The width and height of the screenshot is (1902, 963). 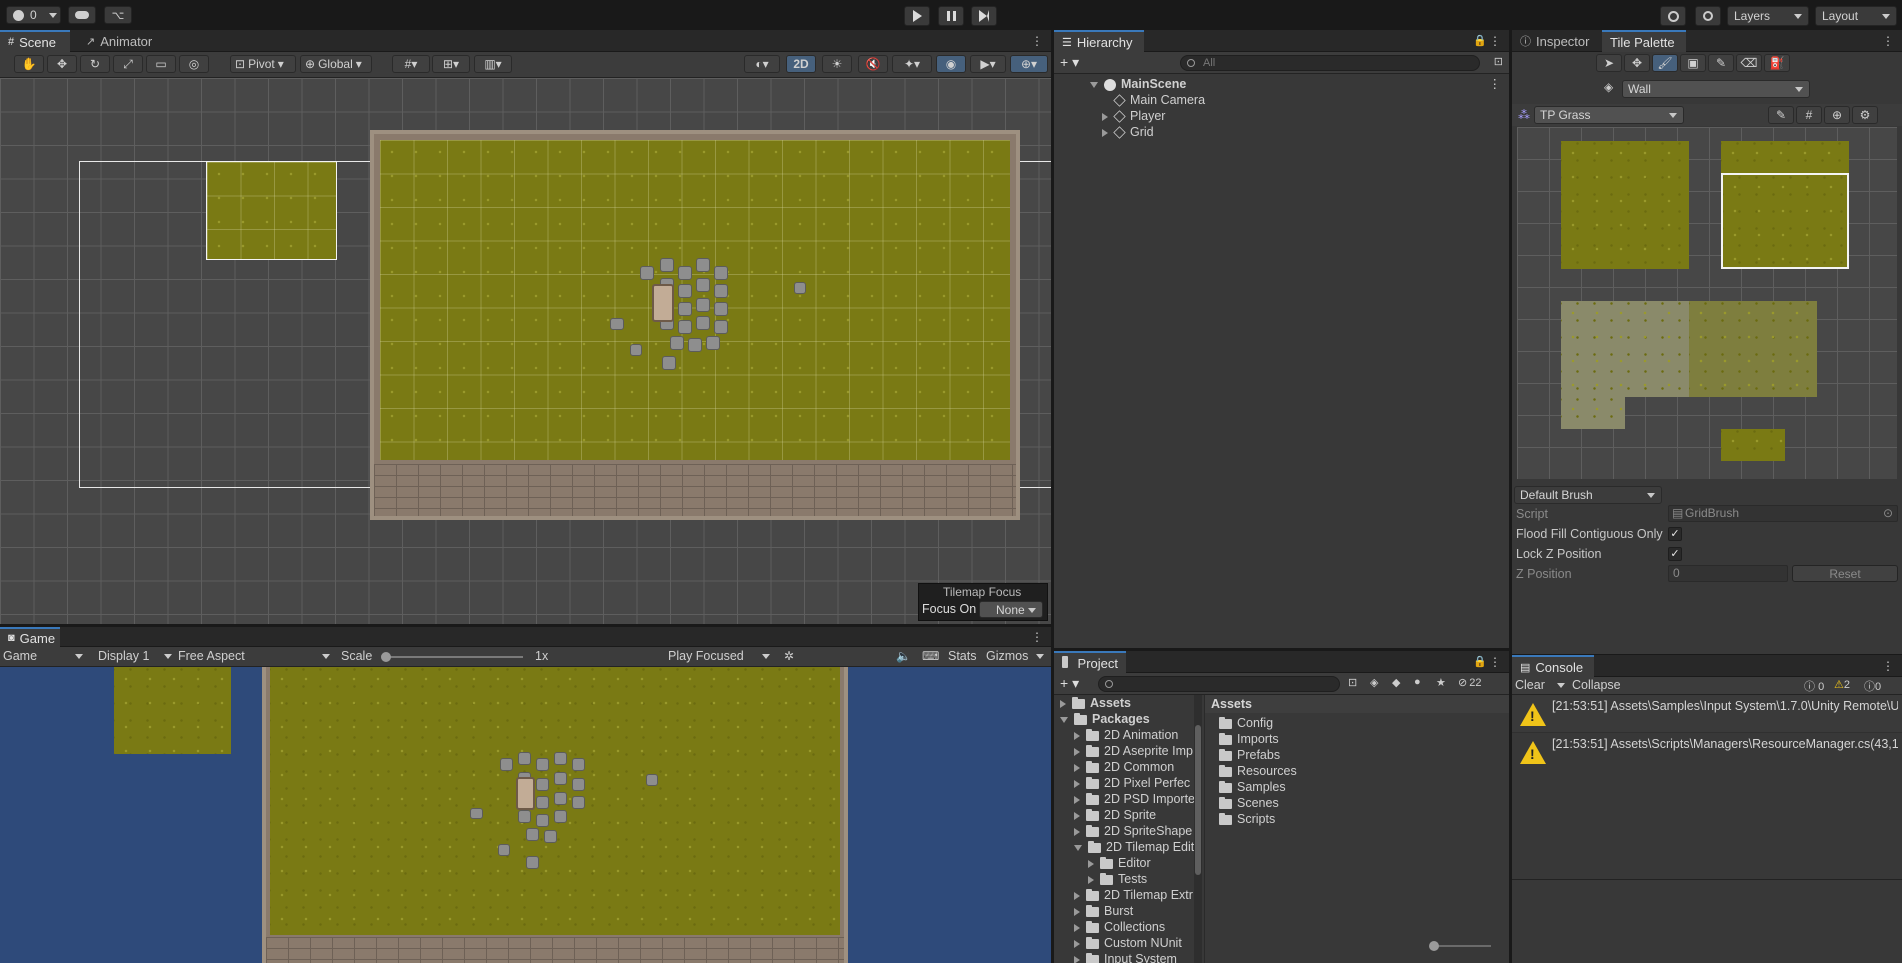 What do you see at coordinates (1856, 16) in the screenshot?
I see `layout-dropdown: Layout` at bounding box center [1856, 16].